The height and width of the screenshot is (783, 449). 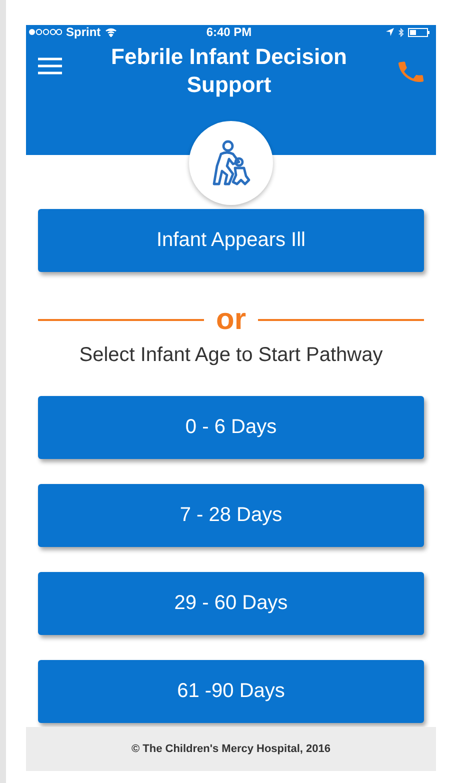 I want to click on menu-button, so click(x=50, y=66).